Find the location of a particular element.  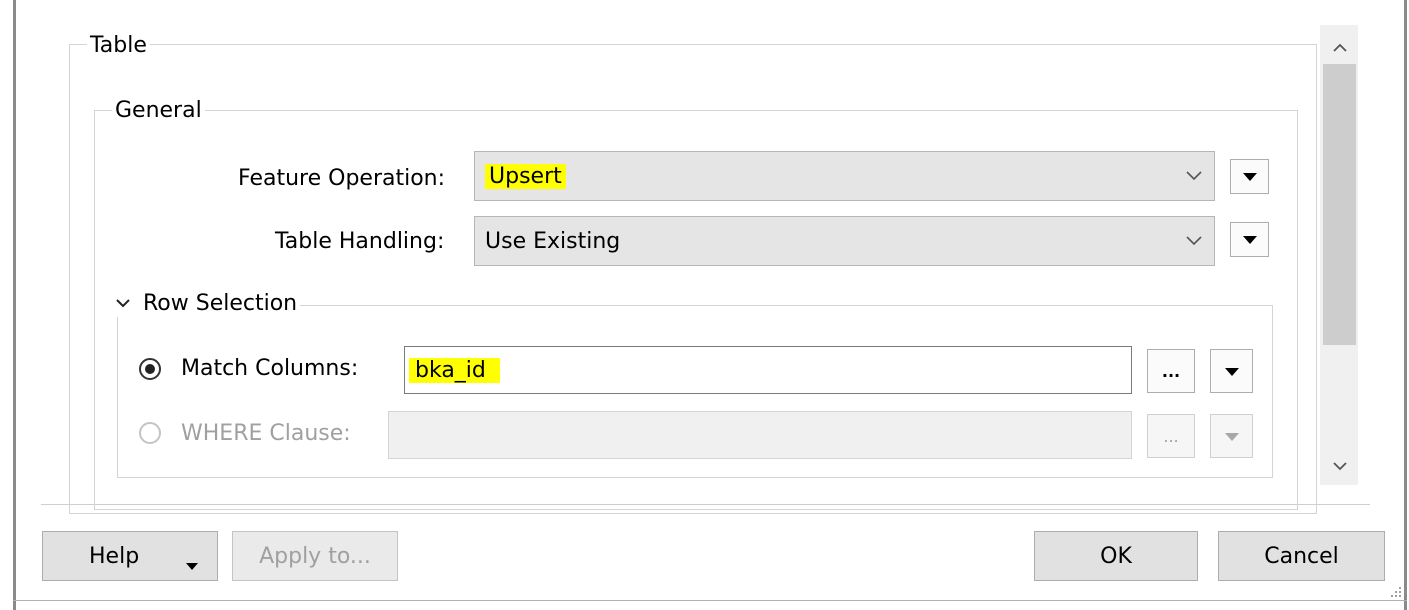

scrollbar-thumb is located at coordinates (1339, 204).